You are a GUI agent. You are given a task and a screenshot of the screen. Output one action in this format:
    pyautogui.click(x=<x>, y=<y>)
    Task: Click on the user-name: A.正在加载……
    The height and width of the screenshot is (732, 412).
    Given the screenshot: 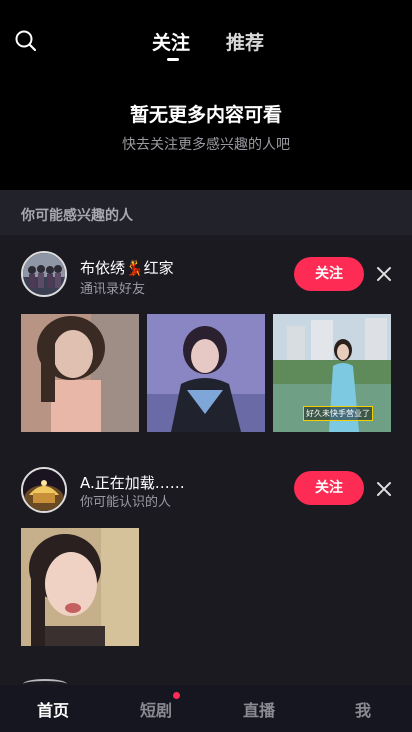 What is the action you would take?
    pyautogui.click(x=132, y=482)
    